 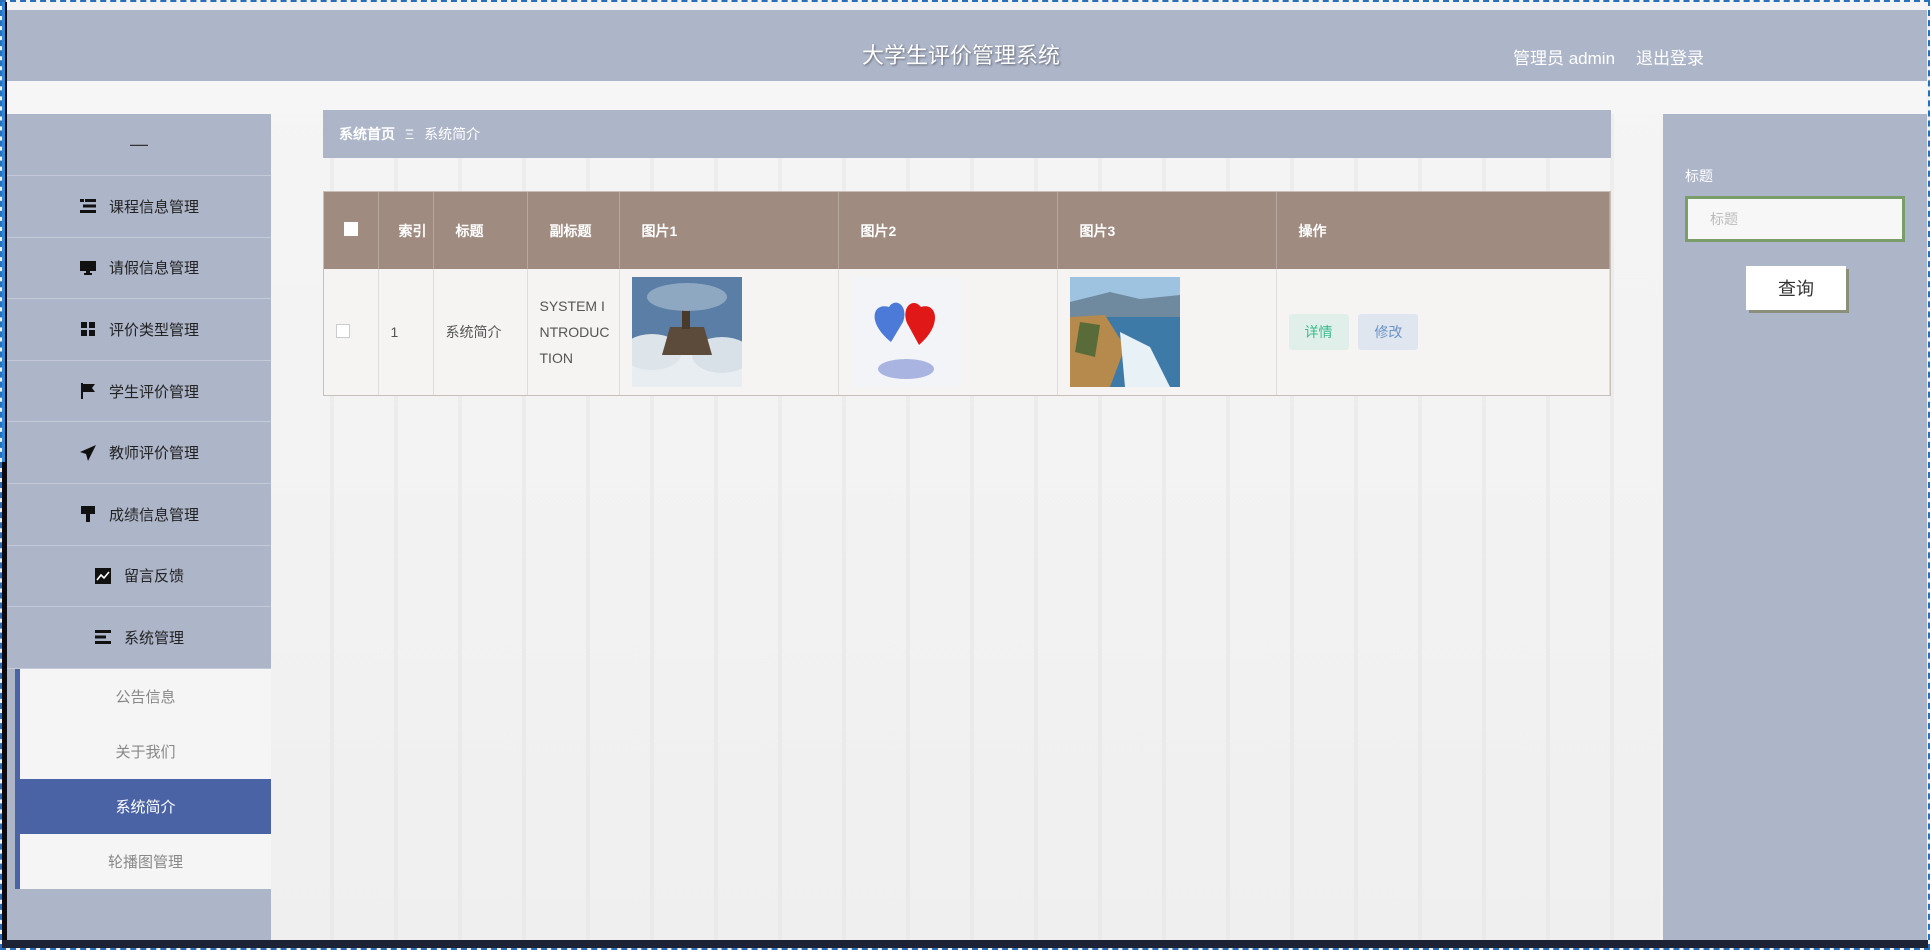 I want to click on sidebar-subitem-notice: 公告信息, so click(x=143, y=696).